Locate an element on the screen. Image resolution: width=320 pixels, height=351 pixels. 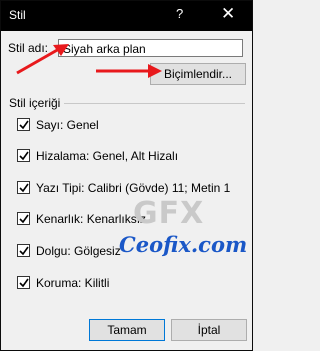
close-icon: ✕ is located at coordinates (228, 14).